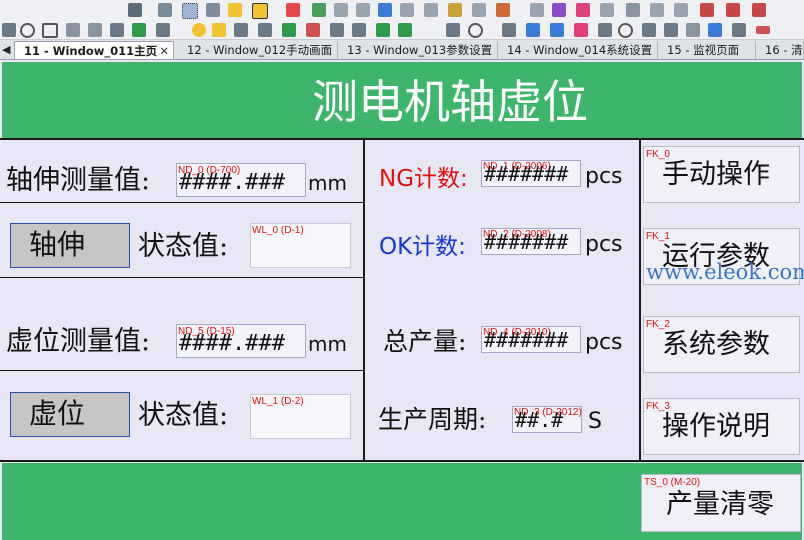  I want to click on grid-table-icon, so click(739, 30).